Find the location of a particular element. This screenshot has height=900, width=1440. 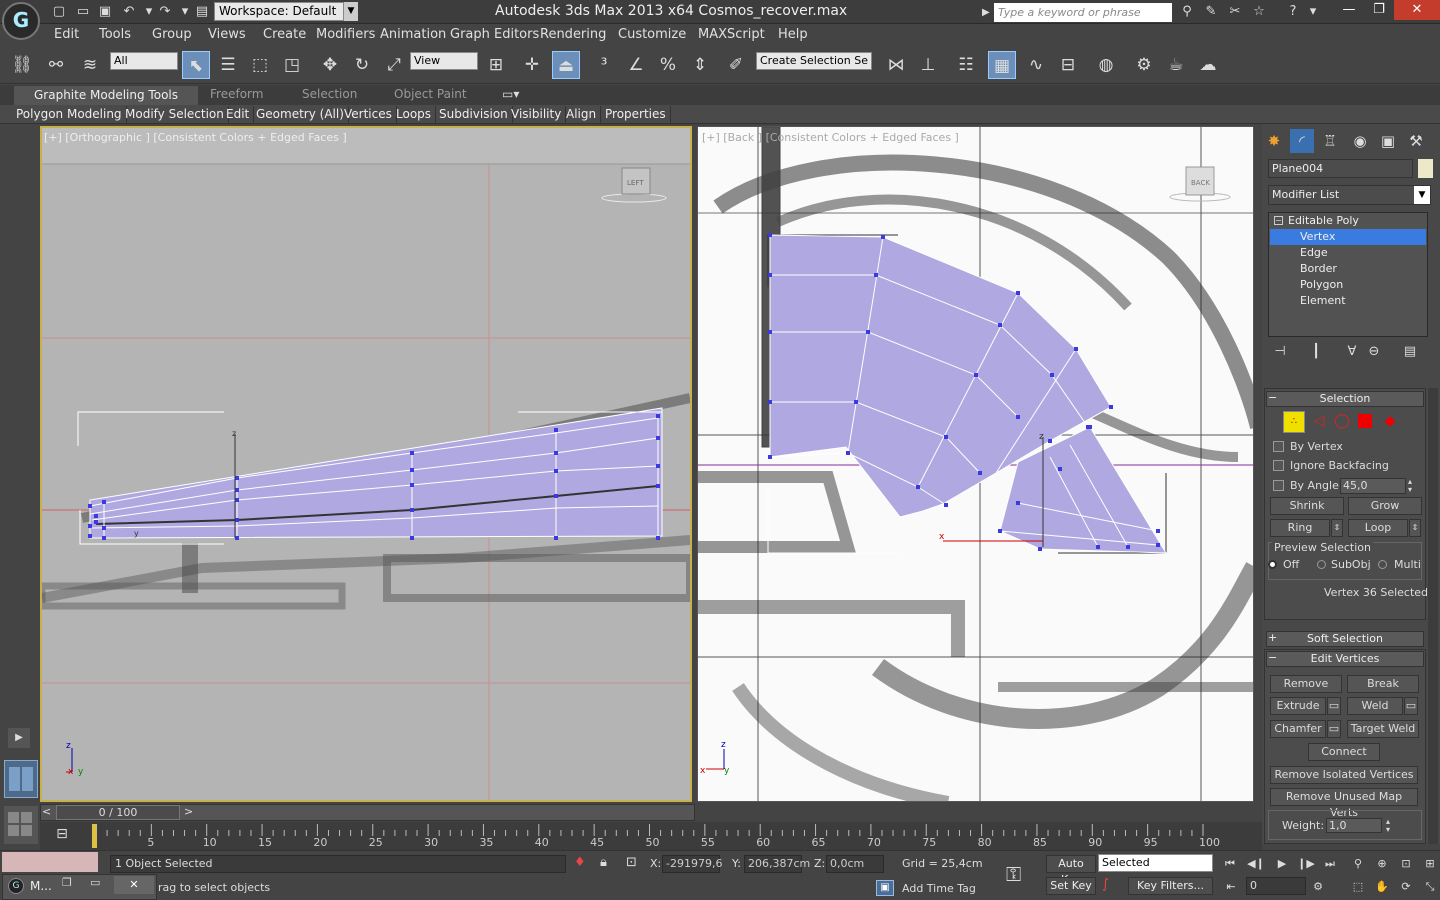

view-cube-left: LEFT is located at coordinates (634, 185).